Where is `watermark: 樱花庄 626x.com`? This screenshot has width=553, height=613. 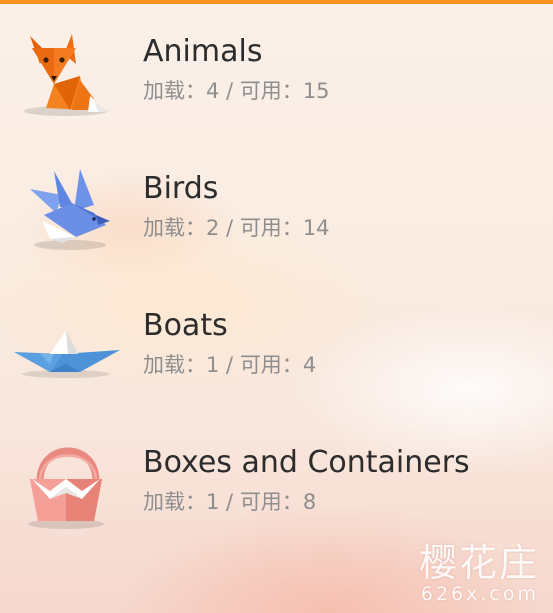 watermark: 樱花庄 626x.com is located at coordinates (478, 573).